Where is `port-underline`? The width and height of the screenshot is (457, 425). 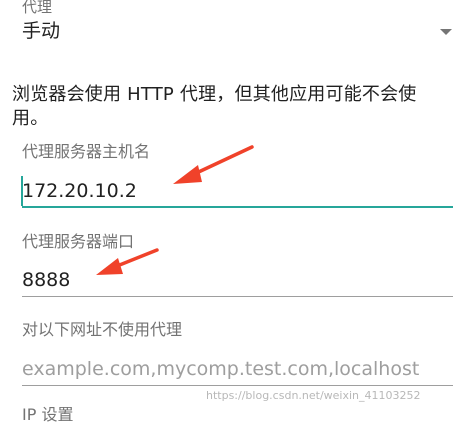 port-underline is located at coordinates (237, 296).